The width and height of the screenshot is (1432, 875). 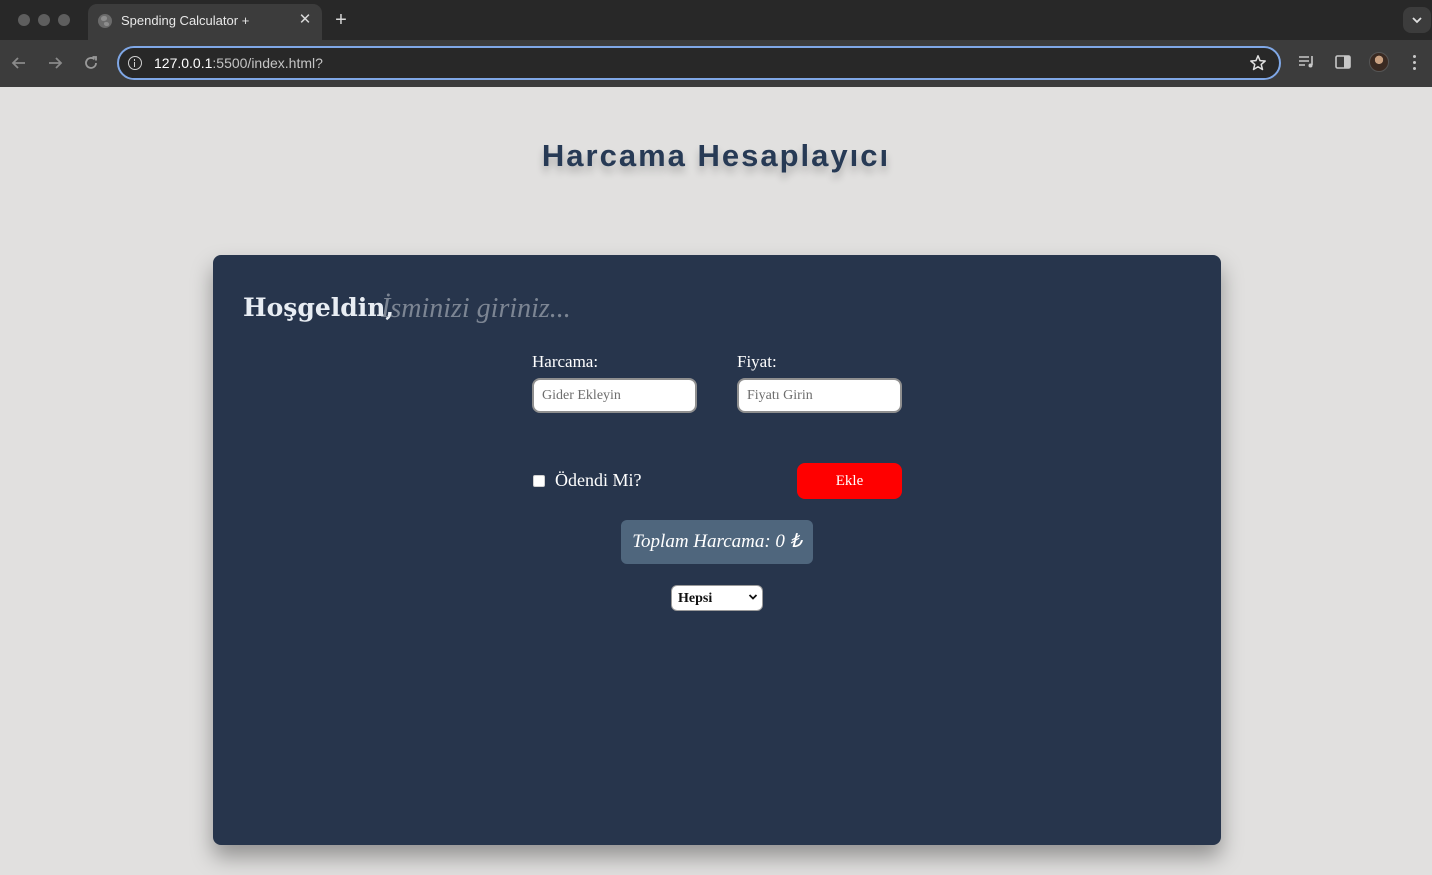 What do you see at coordinates (539, 481) in the screenshot?
I see `paid-checkbox` at bounding box center [539, 481].